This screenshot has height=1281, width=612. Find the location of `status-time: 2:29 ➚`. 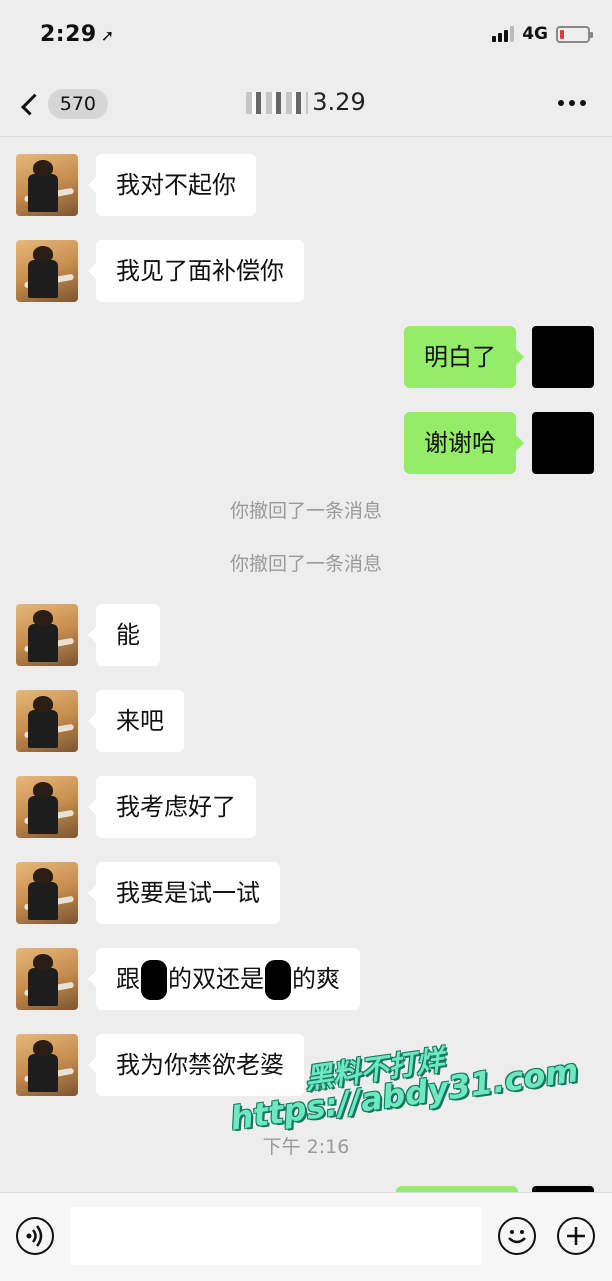

status-time: 2:29 ➚ is located at coordinates (77, 34).